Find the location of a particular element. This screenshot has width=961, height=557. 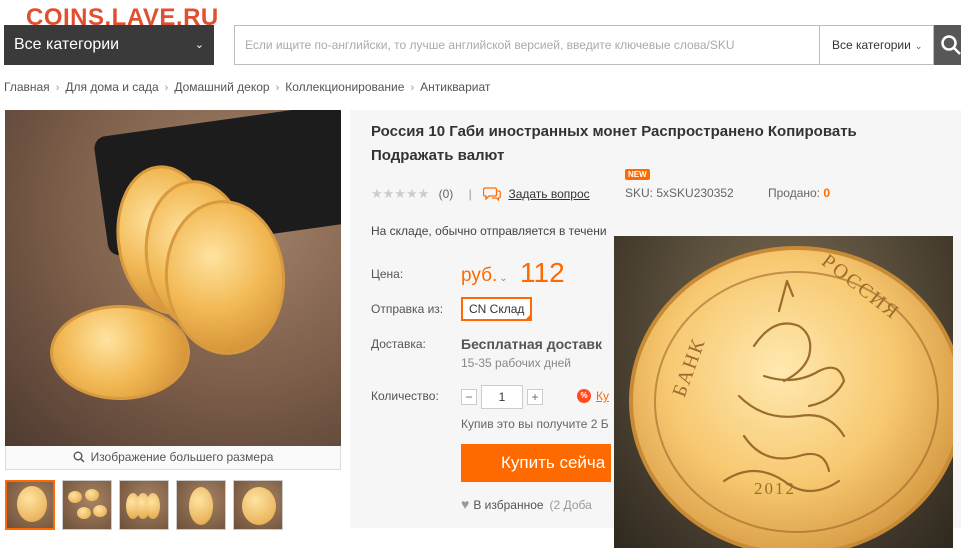

quantity-increase-button: + is located at coordinates (535, 397).